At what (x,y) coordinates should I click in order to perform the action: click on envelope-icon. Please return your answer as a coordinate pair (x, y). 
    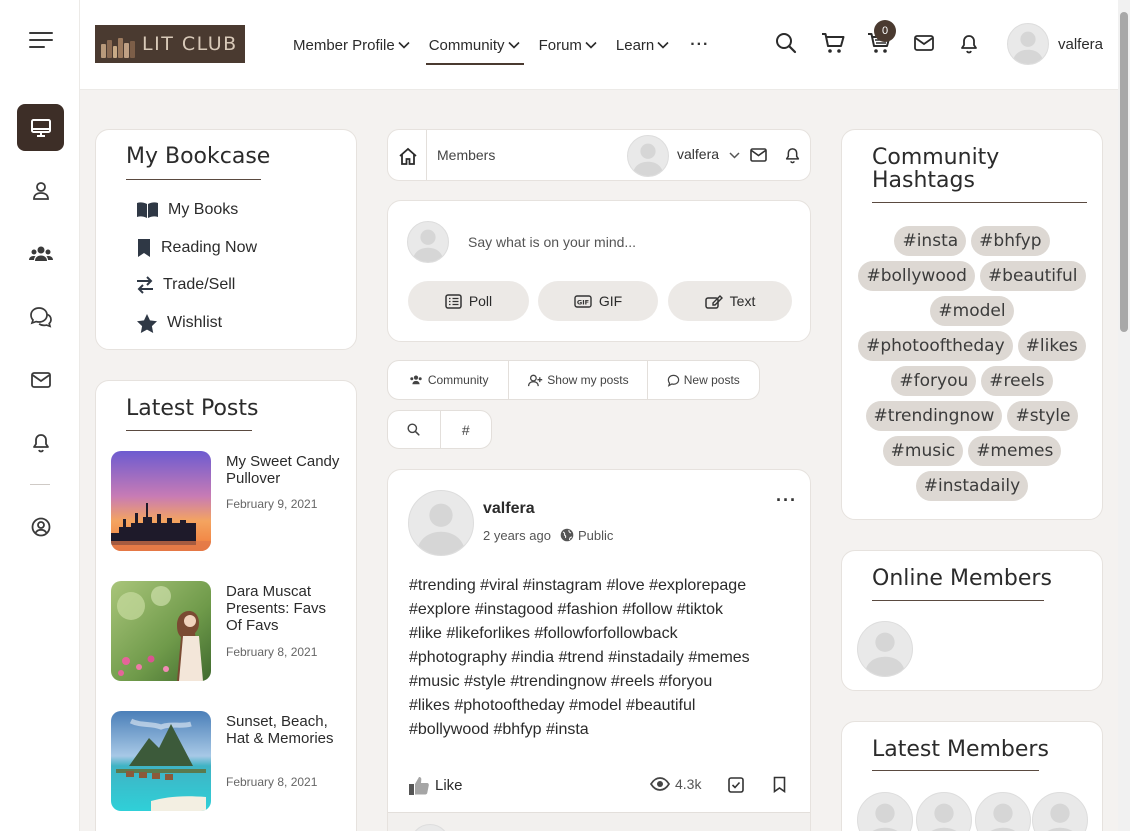
    Looking at the image, I should click on (758, 155).